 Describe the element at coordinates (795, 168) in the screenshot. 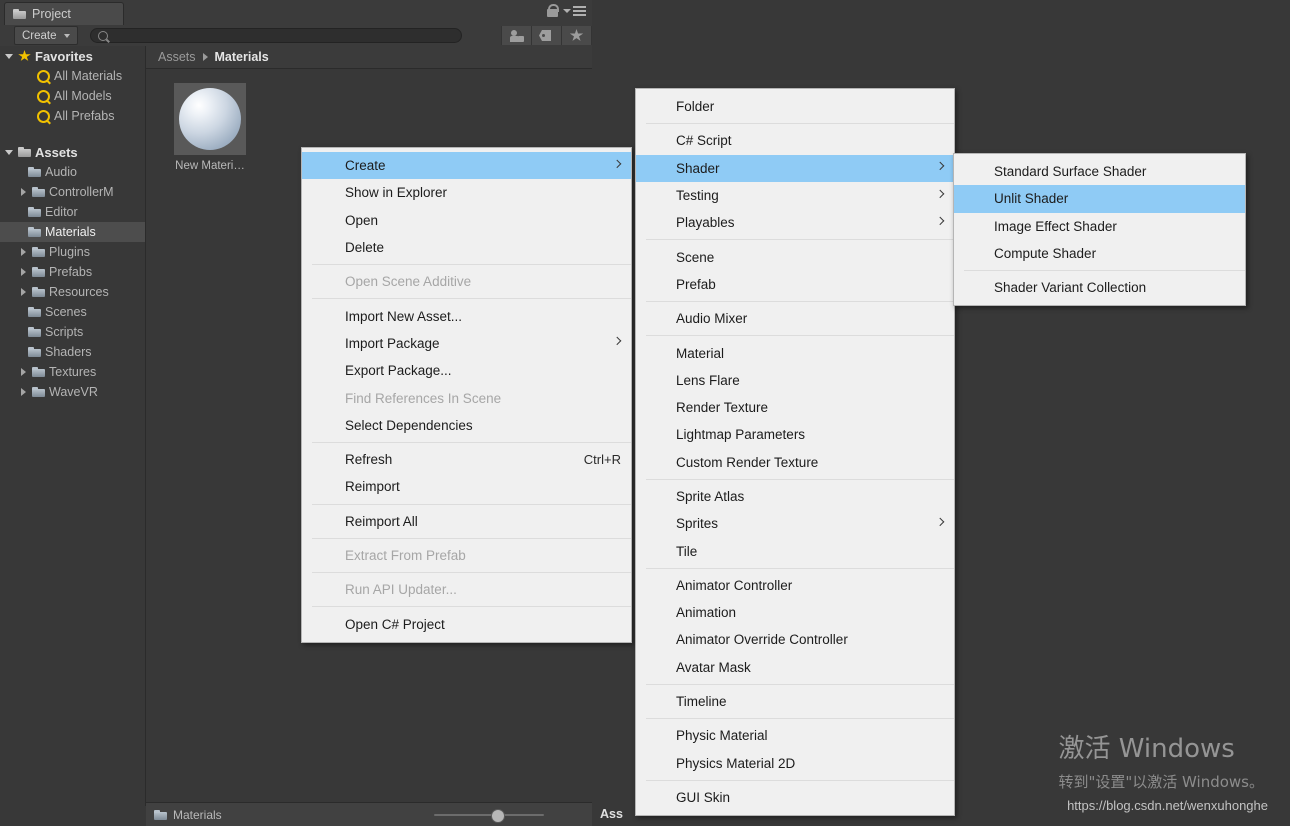

I see `menu-item-shader: Shader` at that location.